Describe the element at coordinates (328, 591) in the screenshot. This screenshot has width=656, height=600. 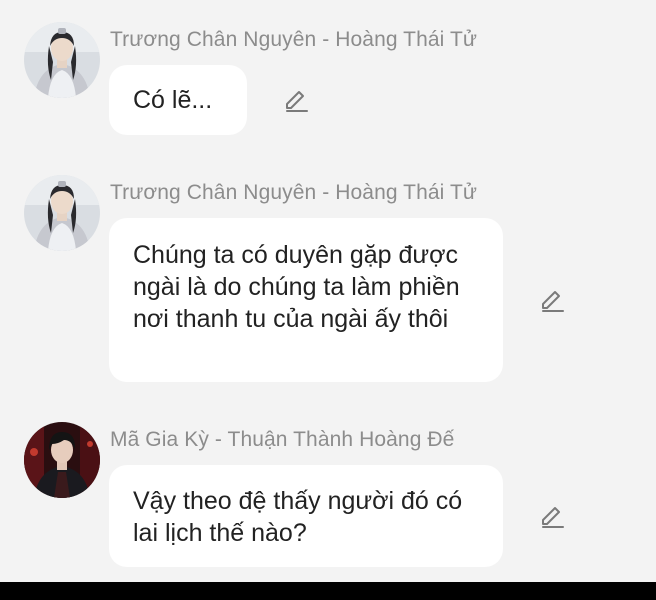
I see `bottom-black-bar` at that location.